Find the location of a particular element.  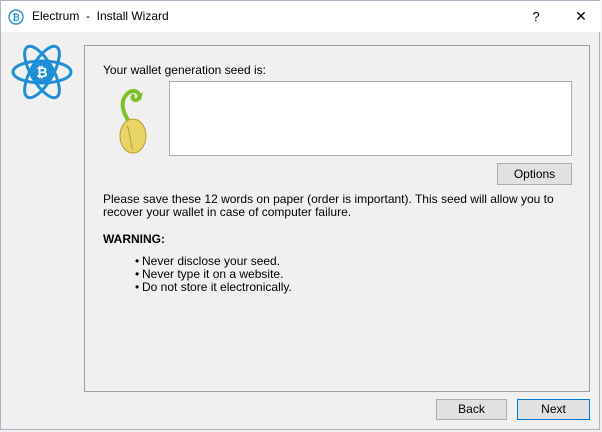

title-bar: ₿ Electrum - Install Wizard ? ✕ is located at coordinates (301, 16).